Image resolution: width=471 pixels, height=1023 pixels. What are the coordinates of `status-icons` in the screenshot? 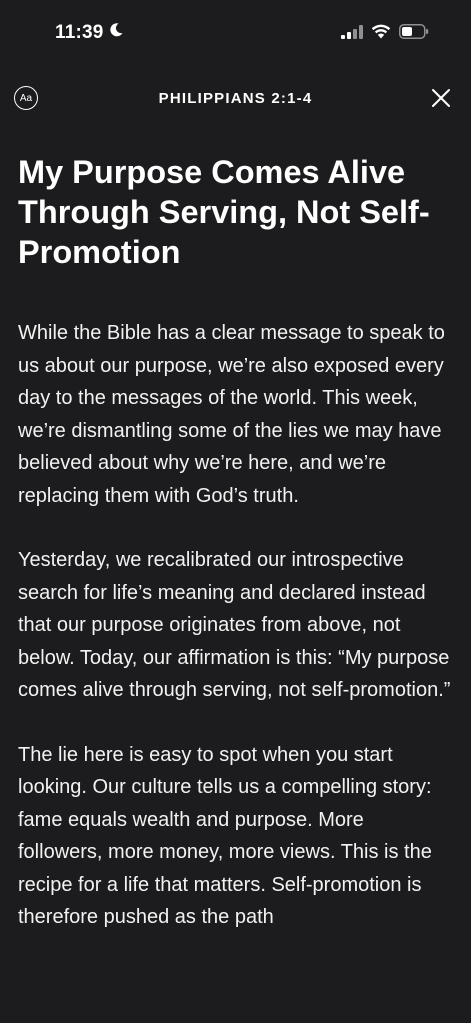 It's located at (385, 34).